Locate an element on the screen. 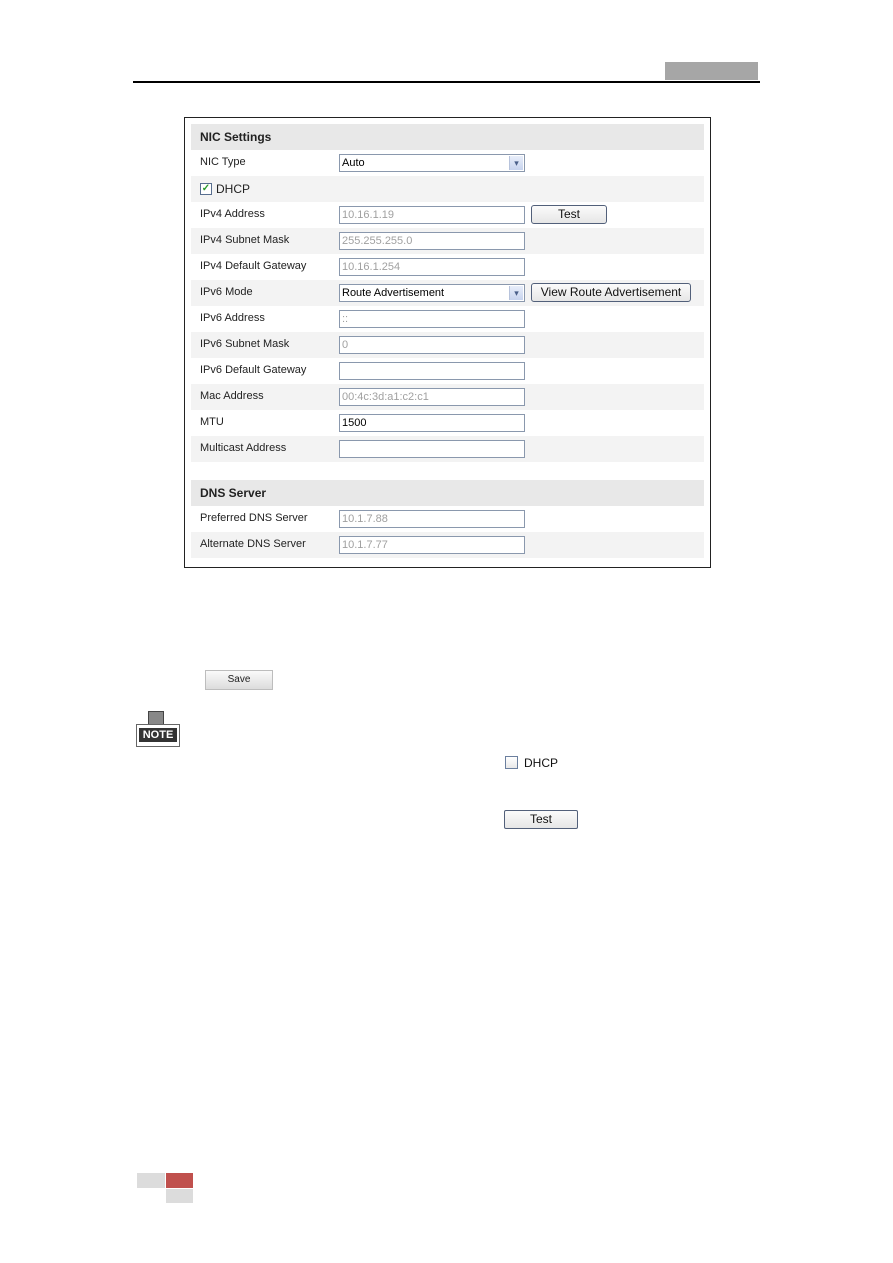 Image resolution: width=893 pixels, height=1263 pixels. mac-address-label: Mac Address is located at coordinates (232, 396).